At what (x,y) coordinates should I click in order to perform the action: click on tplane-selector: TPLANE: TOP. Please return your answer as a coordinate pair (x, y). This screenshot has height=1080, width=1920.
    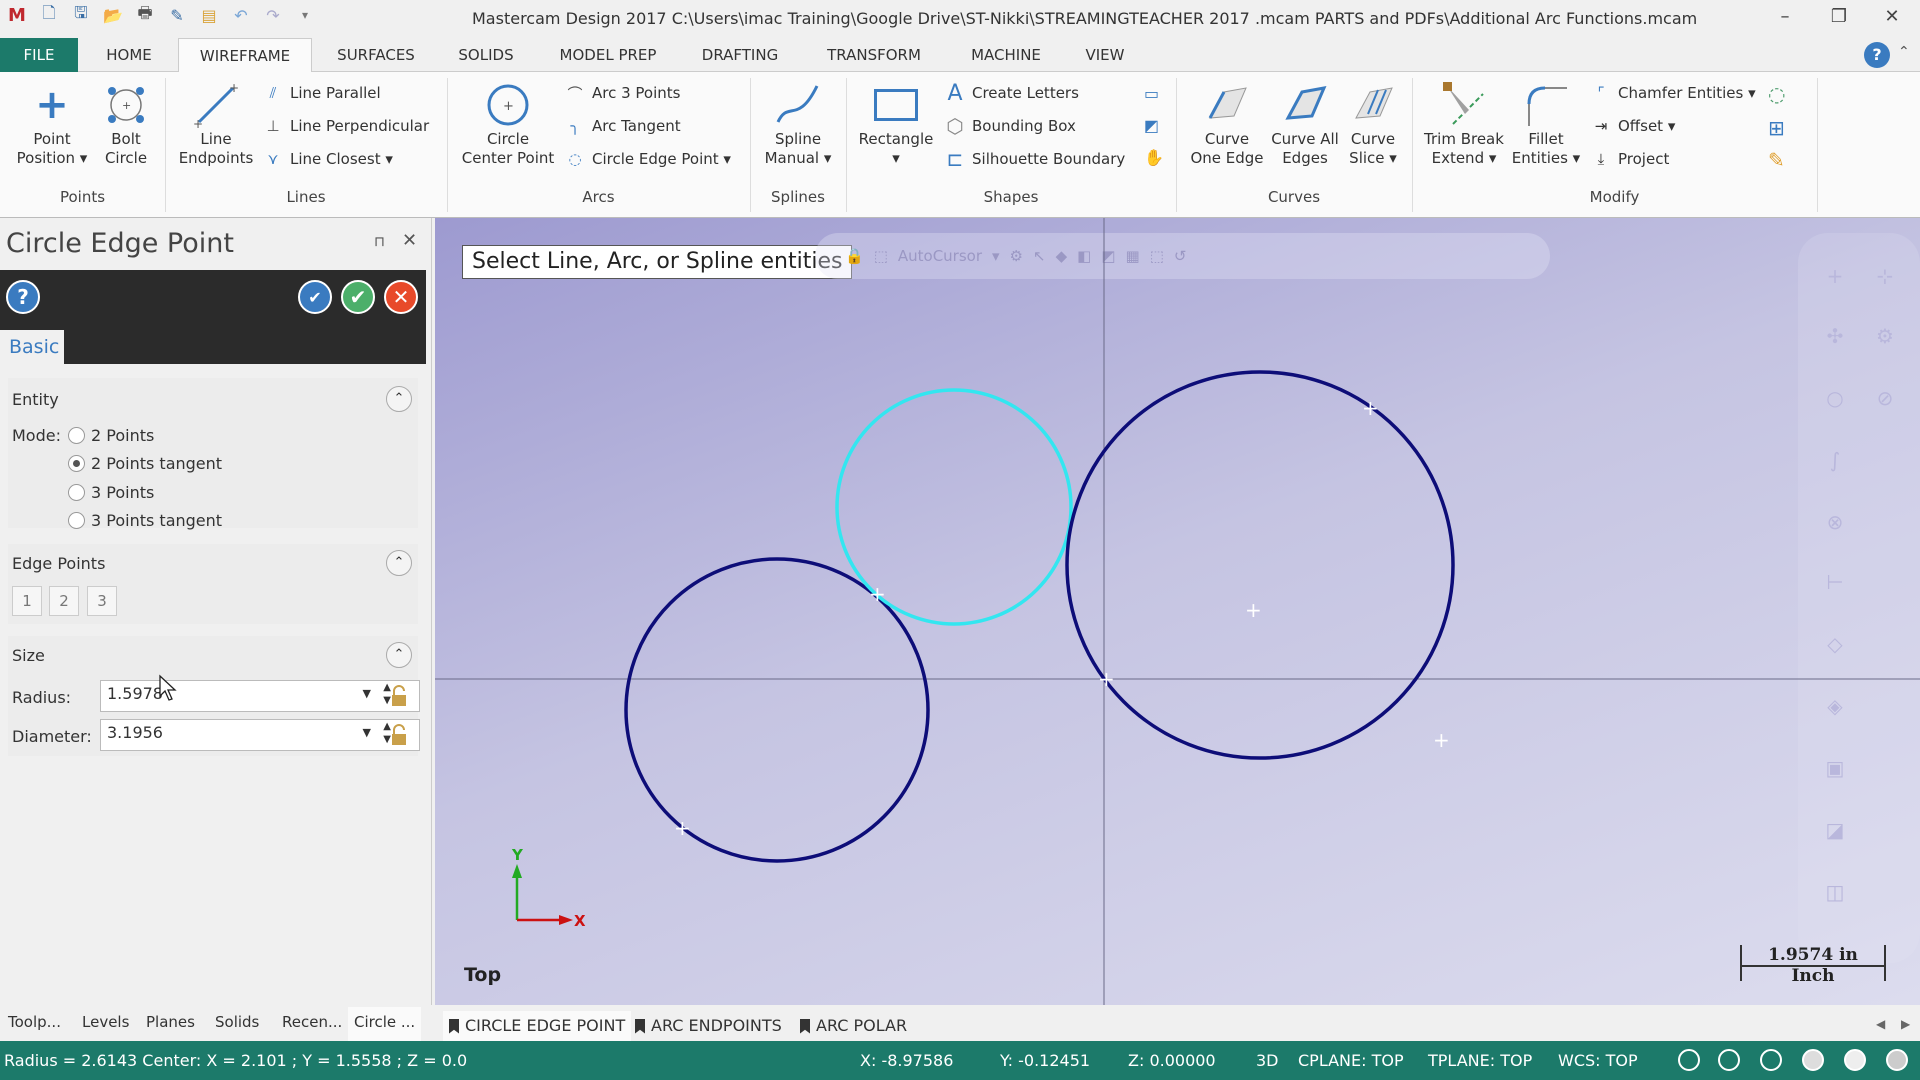
    Looking at the image, I should click on (1480, 1060).